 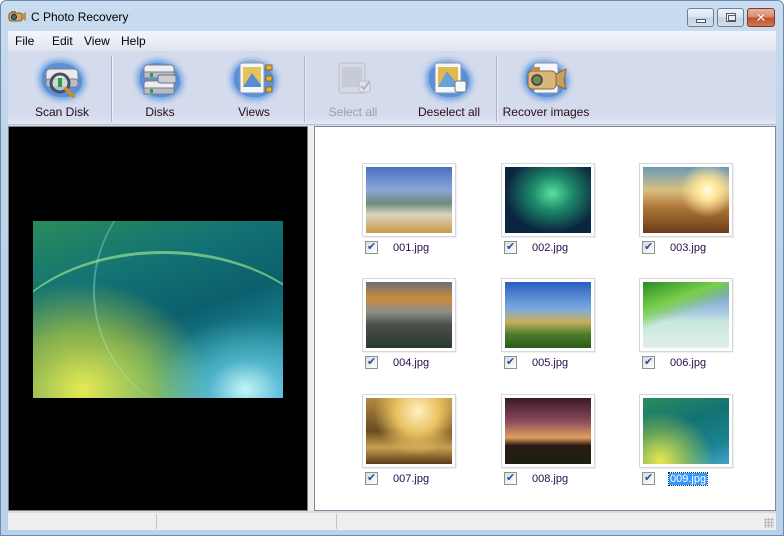 I want to click on recover-images-button: Recover images, so click(x=546, y=88).